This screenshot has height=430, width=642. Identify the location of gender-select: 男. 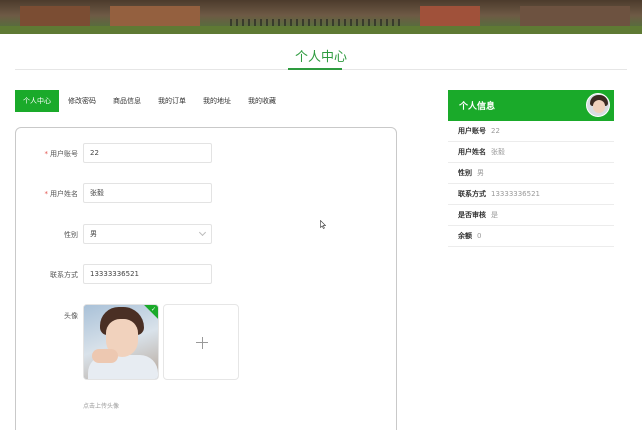
(147, 234).